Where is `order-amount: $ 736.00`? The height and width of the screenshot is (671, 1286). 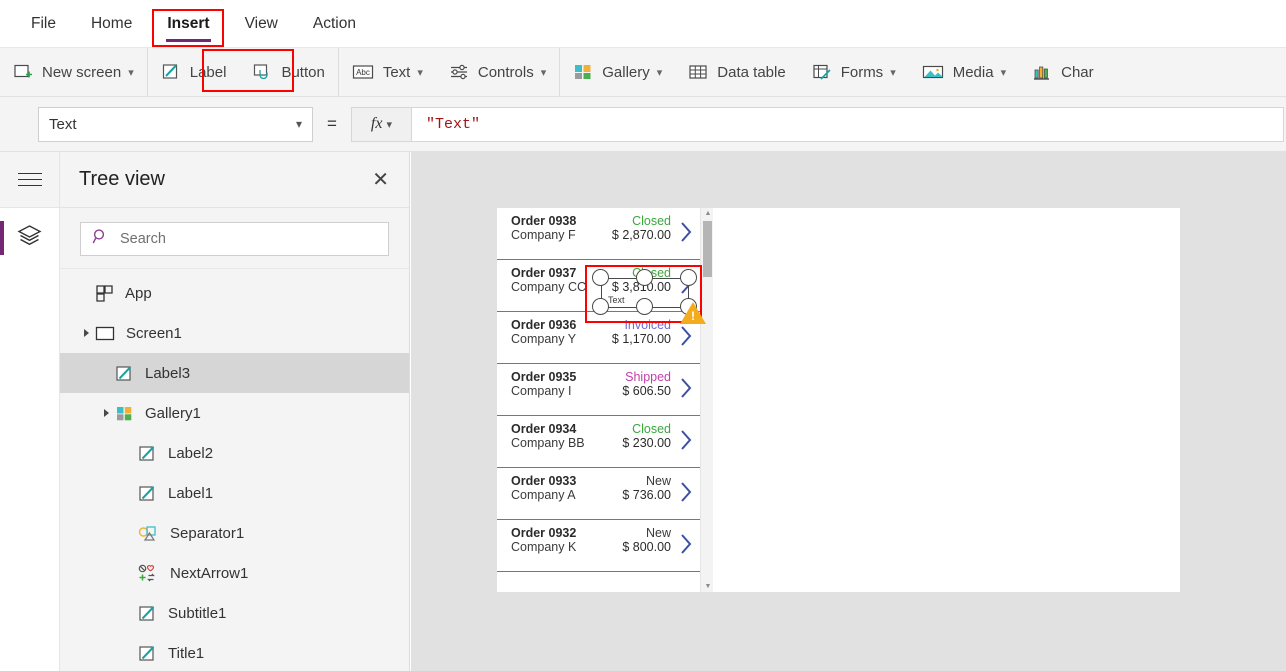
order-amount: $ 736.00 is located at coordinates (646, 495).